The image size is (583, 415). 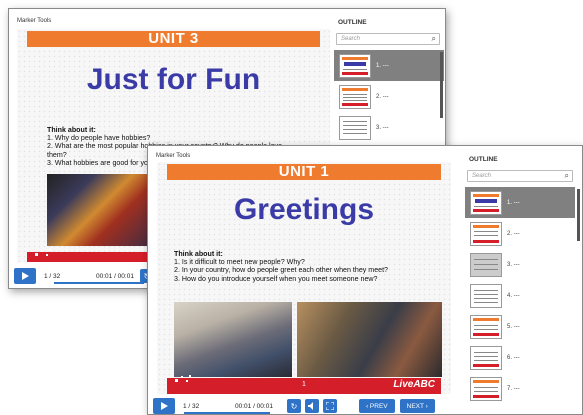 I want to click on volume-icon, so click(x=310, y=406).